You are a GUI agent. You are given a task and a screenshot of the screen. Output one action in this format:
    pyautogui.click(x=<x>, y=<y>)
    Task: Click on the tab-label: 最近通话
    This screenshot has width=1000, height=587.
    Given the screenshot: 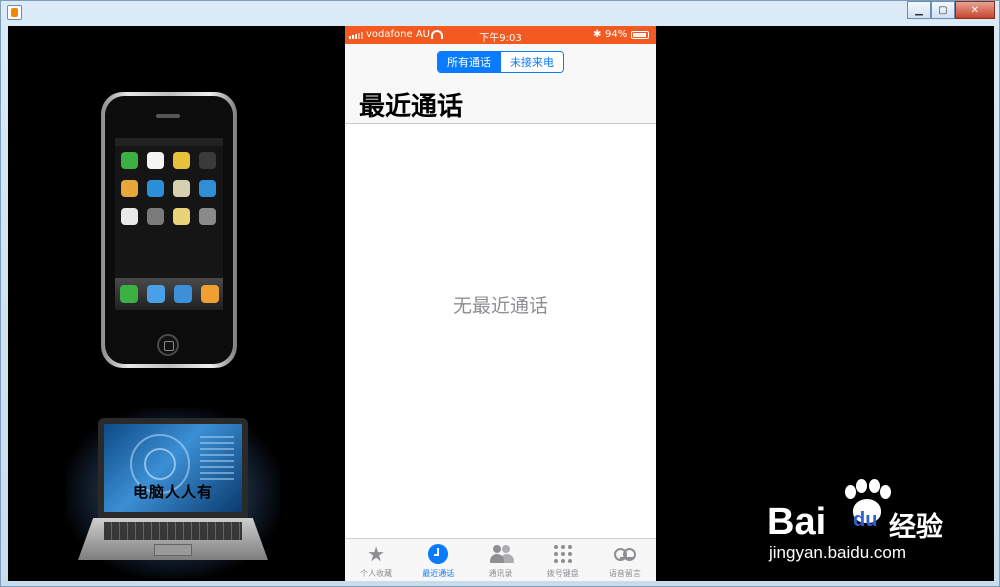 What is the action you would take?
    pyautogui.click(x=438, y=573)
    